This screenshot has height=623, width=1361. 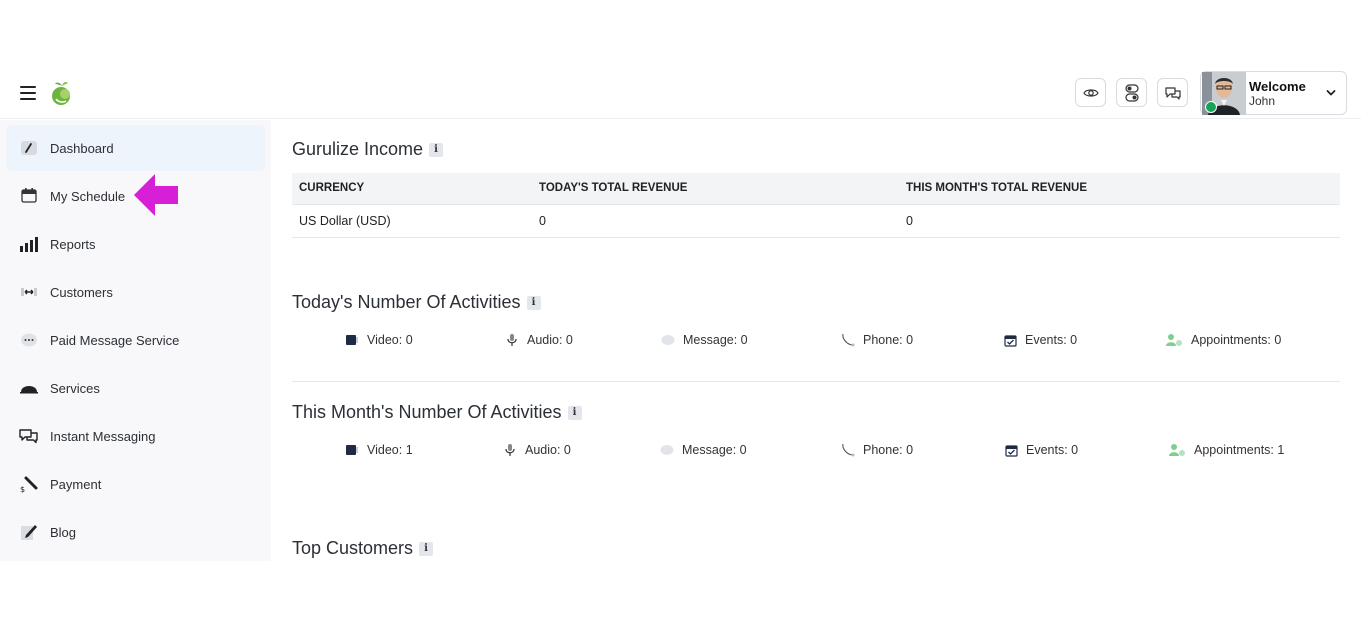 I want to click on online-status-dot, so click(x=1211, y=107).